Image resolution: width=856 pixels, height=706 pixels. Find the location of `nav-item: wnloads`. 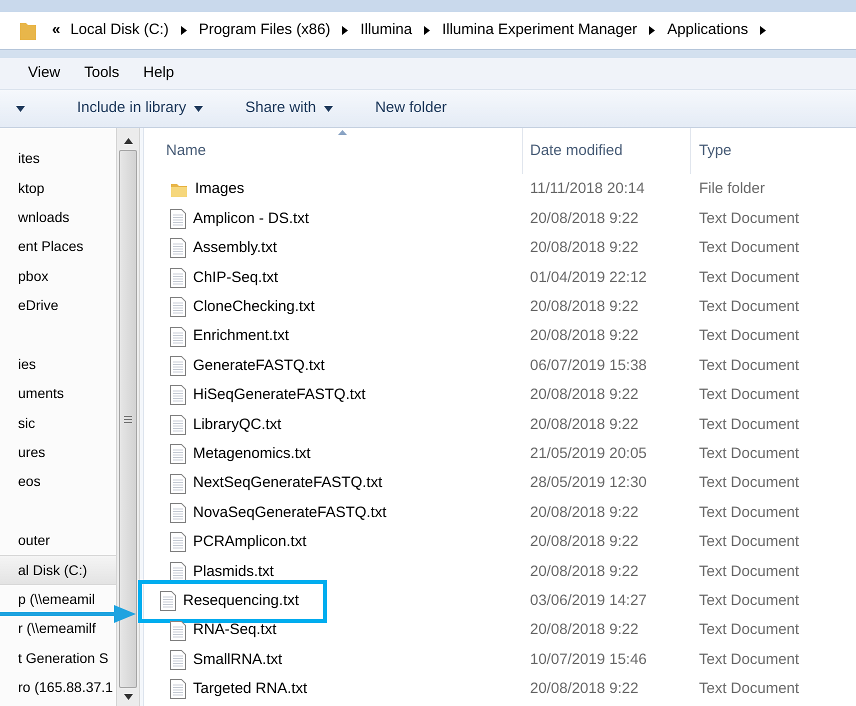

nav-item: wnloads is located at coordinates (35, 217).